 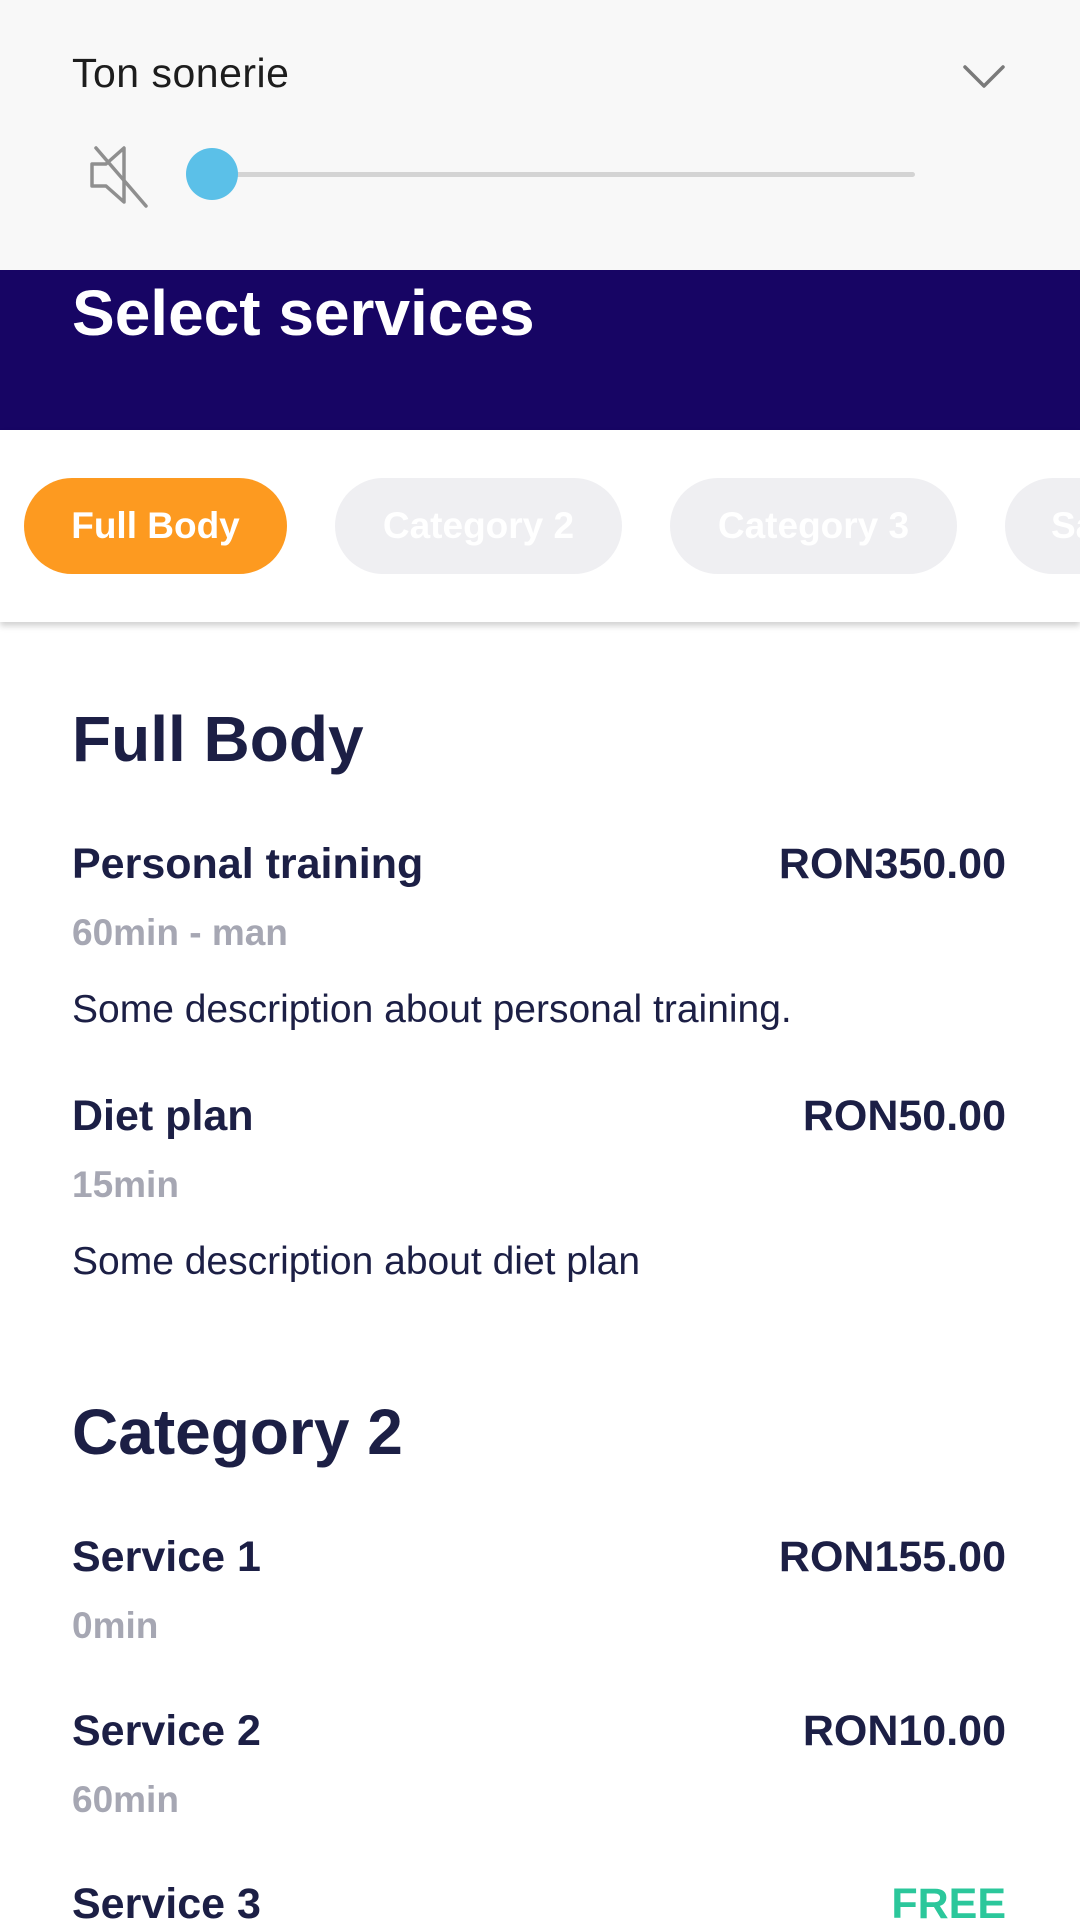 I want to click on service-name: Diet plan, so click(x=163, y=1116).